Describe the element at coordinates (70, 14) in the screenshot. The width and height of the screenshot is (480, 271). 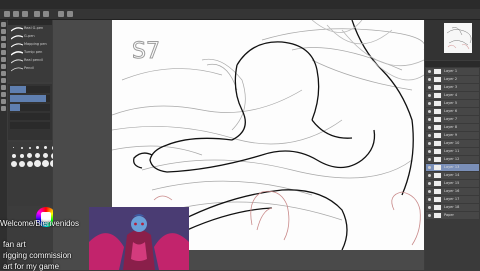
I see `transform-icon` at that location.